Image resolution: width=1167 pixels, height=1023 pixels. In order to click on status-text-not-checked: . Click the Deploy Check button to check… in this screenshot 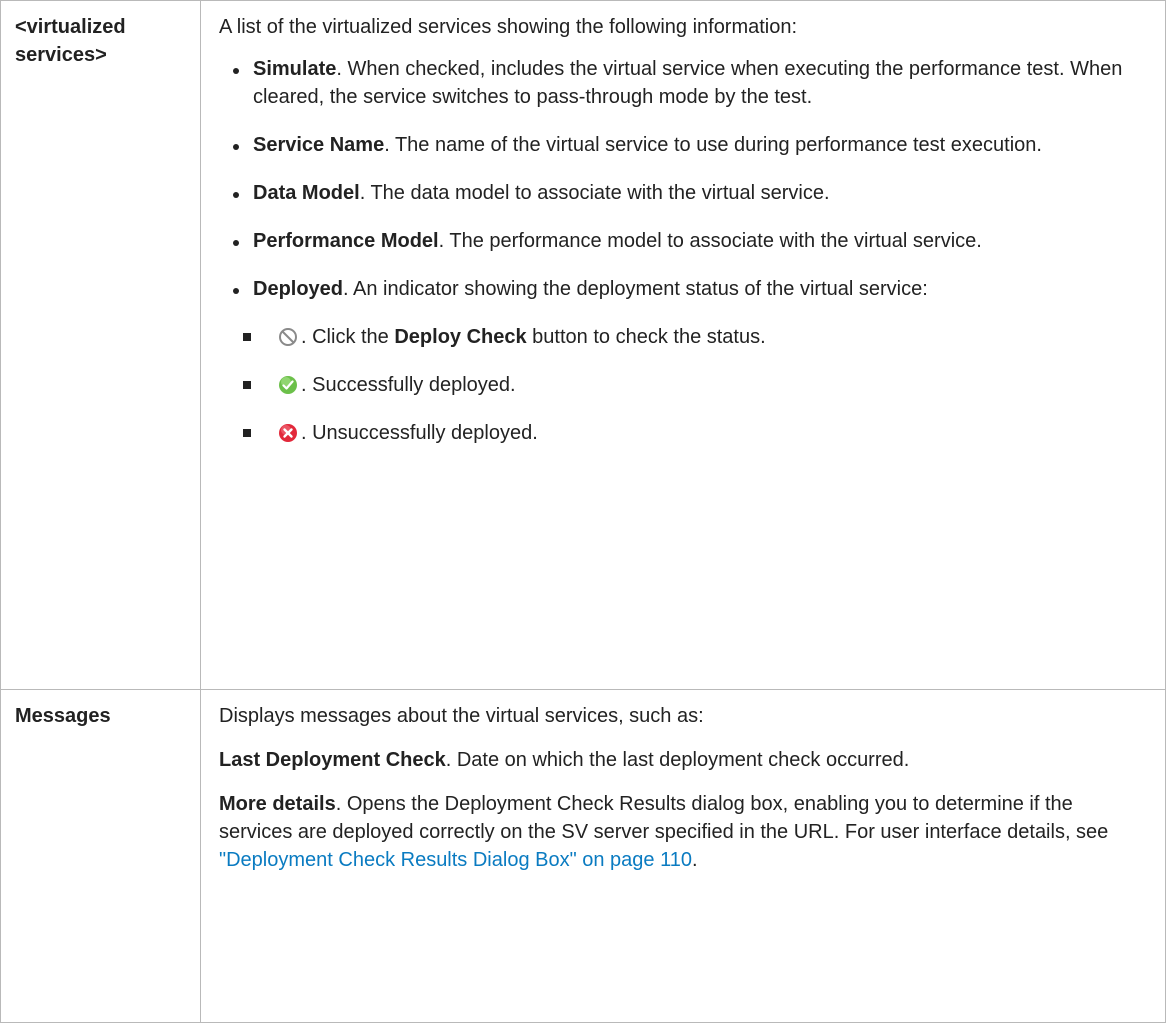, I will do `click(533, 337)`.